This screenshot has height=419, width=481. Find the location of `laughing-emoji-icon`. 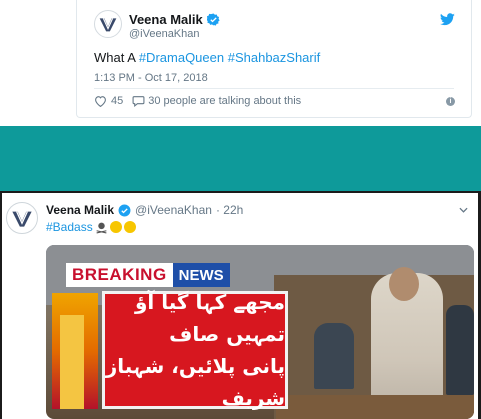

laughing-emoji-icon is located at coordinates (115, 227).